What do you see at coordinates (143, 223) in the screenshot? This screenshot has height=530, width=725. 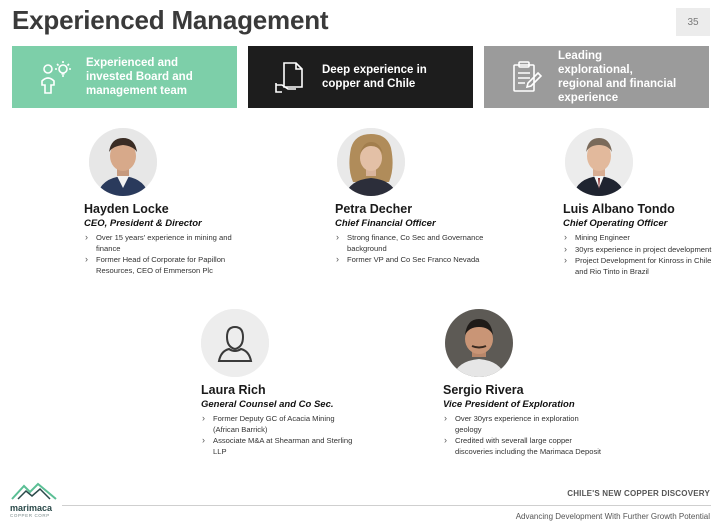 I see `person-role: CEO, President & Director` at bounding box center [143, 223].